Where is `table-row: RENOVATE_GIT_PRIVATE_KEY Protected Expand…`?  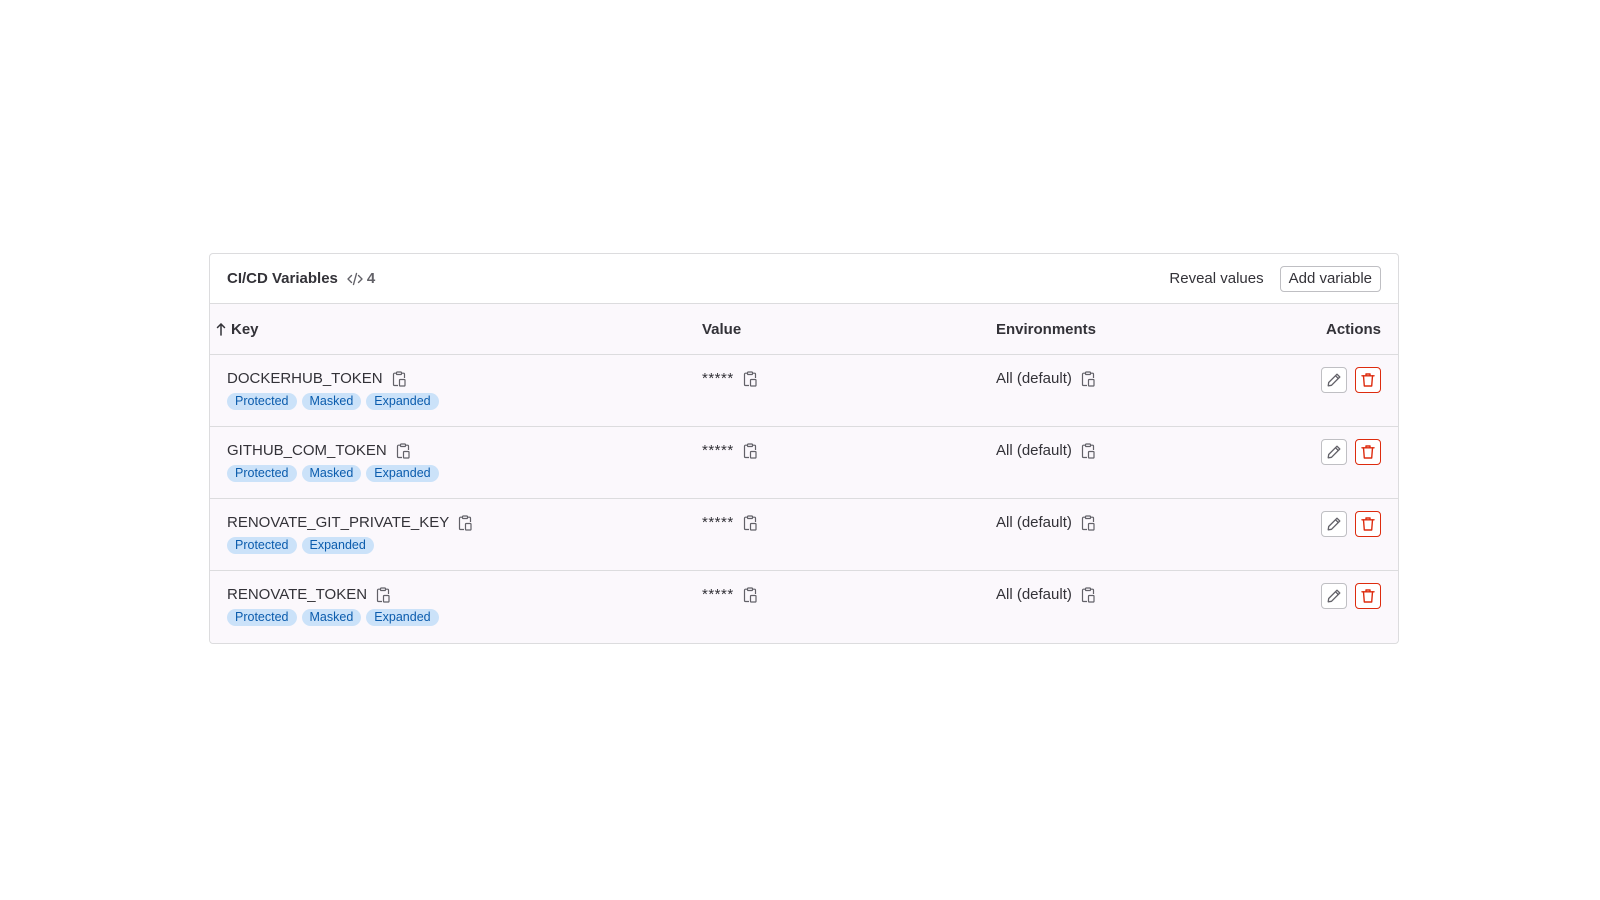
table-row: RENOVATE_GIT_PRIVATE_KEY Protected Expand… is located at coordinates (804, 535).